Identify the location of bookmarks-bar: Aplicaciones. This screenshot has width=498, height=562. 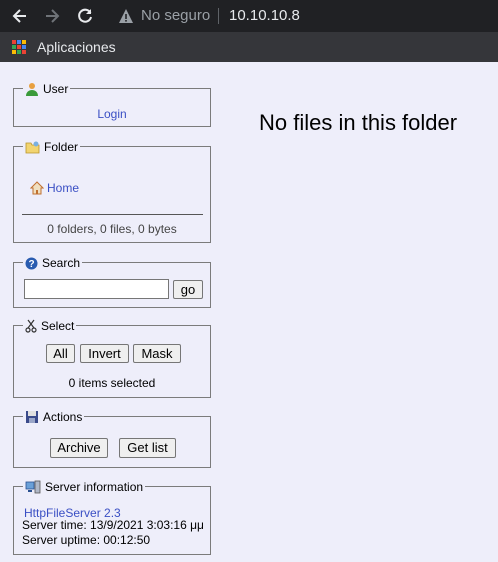
(249, 47).